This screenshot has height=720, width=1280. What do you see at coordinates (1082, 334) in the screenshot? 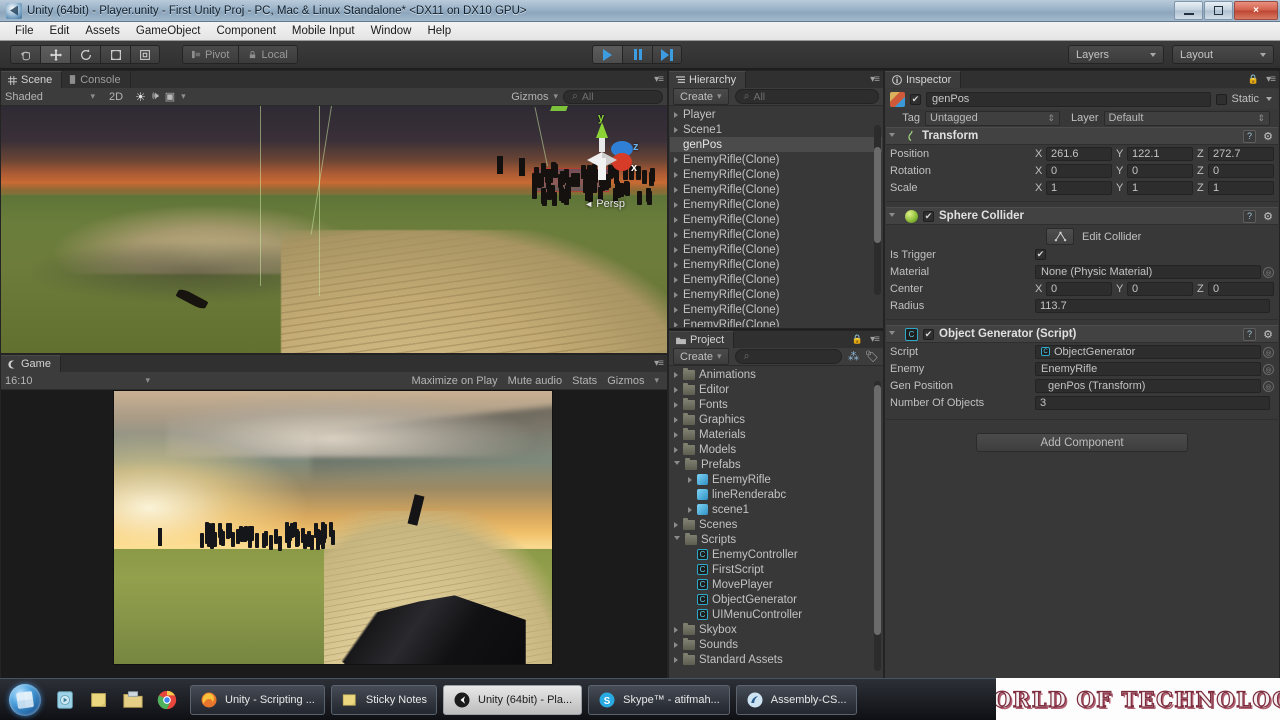
I see `component-header-object-generator: C ✔ Object Generator (Script) ? ⚙` at bounding box center [1082, 334].